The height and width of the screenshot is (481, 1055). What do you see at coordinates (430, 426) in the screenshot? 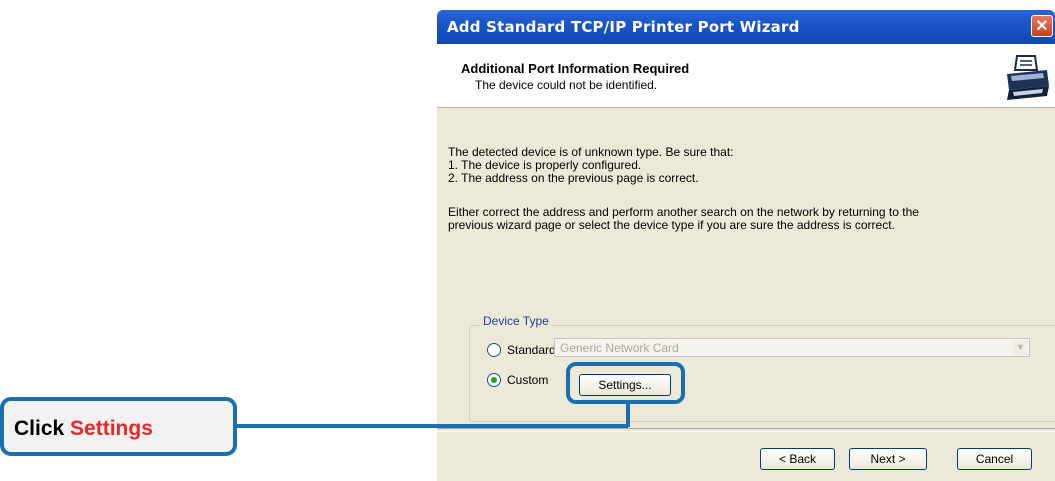
I see `callout-connector` at bounding box center [430, 426].